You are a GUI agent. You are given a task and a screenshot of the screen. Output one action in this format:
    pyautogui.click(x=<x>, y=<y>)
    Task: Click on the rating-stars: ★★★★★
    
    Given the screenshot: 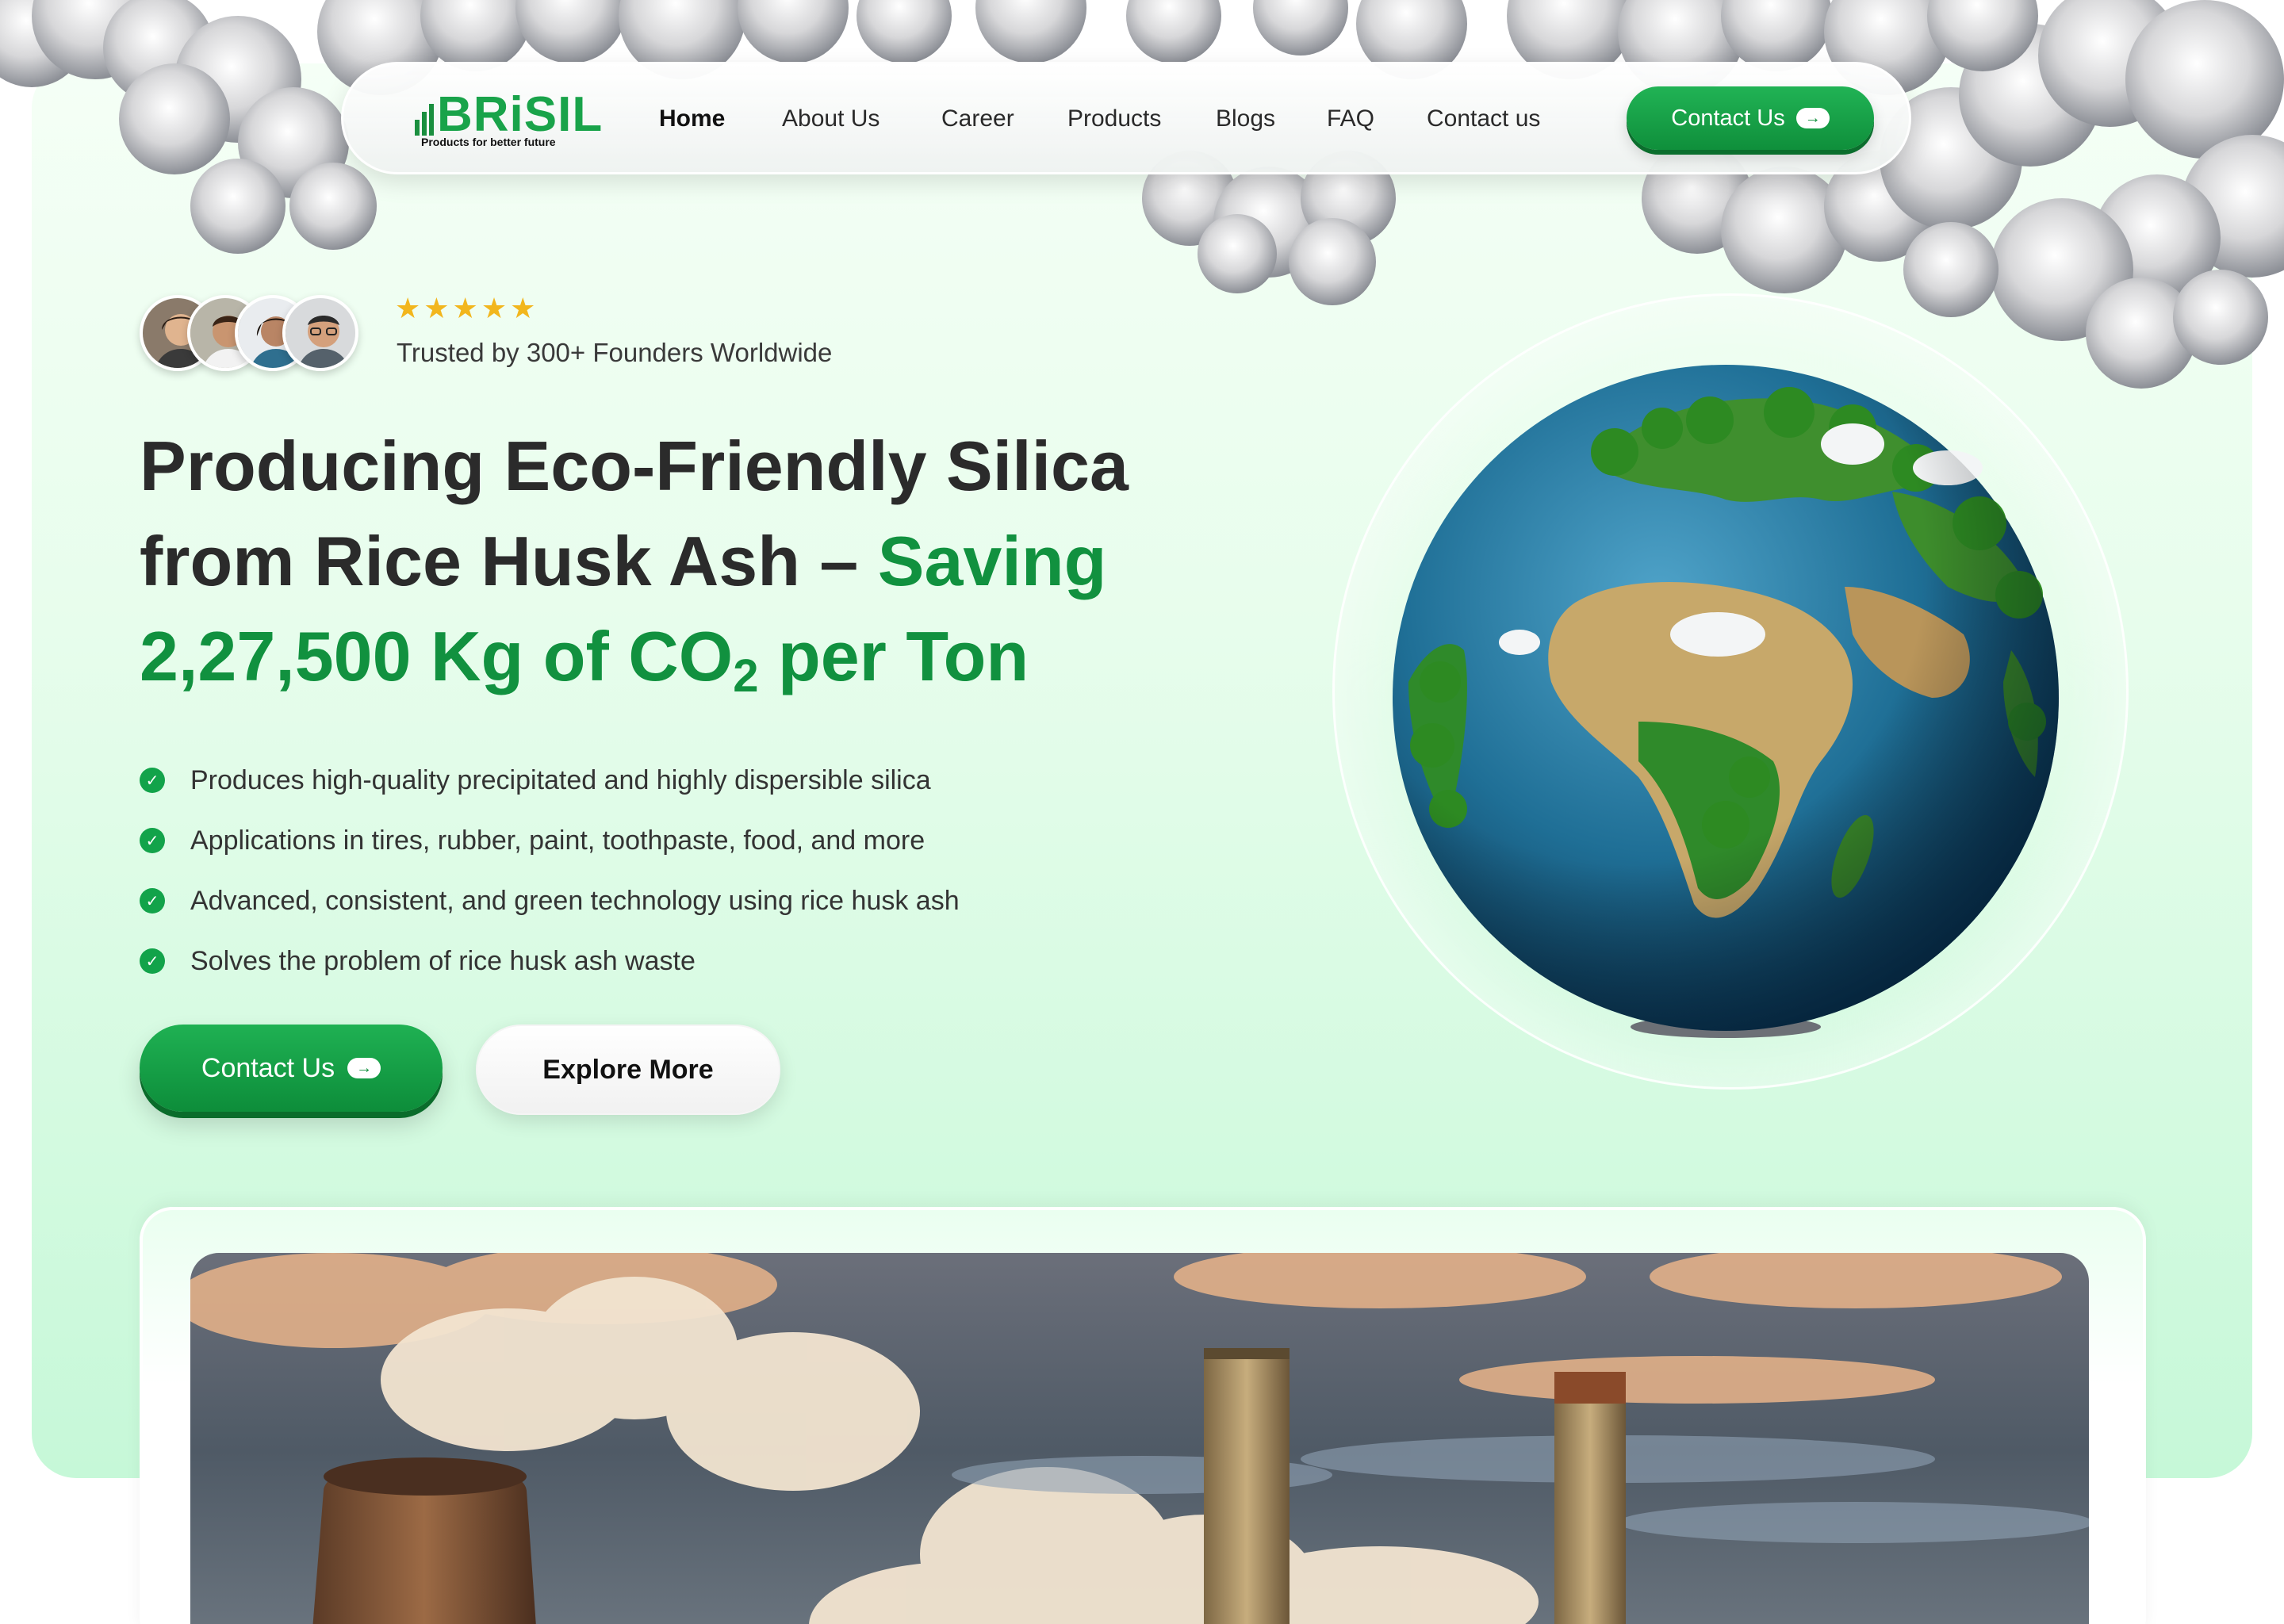 What is the action you would take?
    pyautogui.click(x=467, y=308)
    